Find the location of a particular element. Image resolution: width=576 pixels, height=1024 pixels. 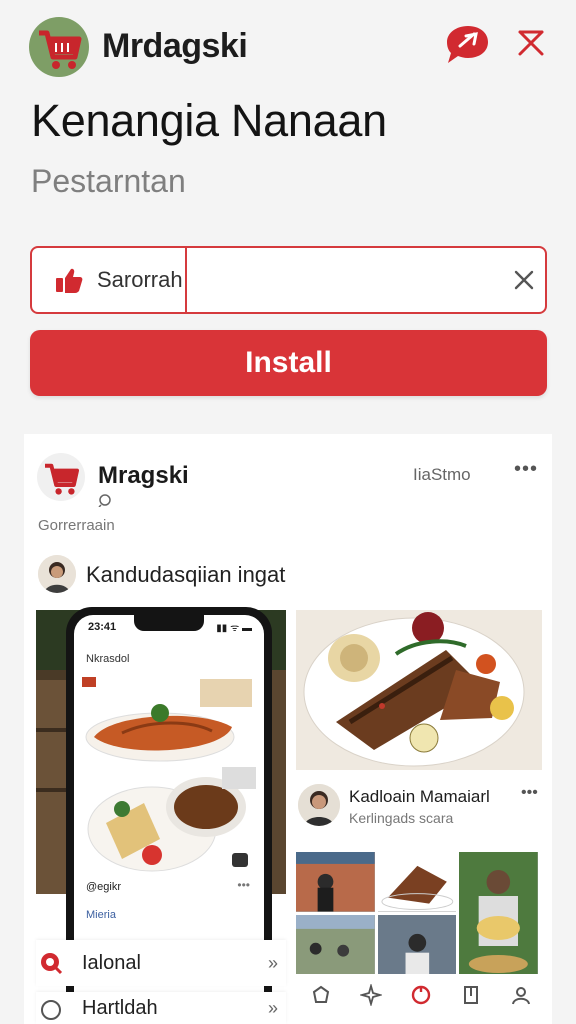

profile-subtitle: Kerlingads scara is located at coordinates (401, 818).